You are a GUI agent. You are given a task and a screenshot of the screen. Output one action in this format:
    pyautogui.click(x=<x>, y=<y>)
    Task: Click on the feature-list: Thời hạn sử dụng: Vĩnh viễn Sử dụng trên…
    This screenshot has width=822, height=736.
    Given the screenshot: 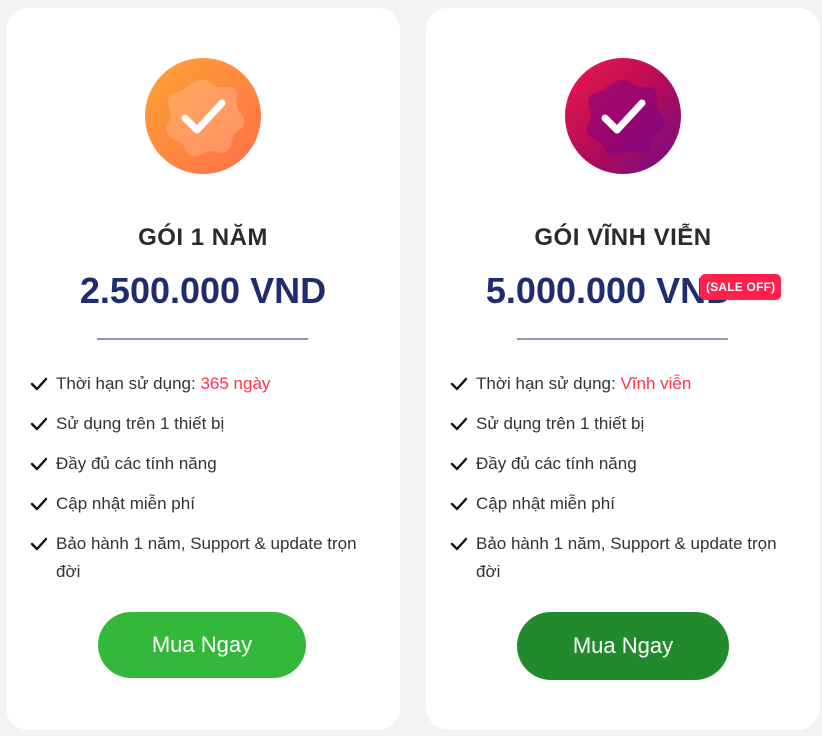 What is the action you would take?
    pyautogui.click(x=625, y=484)
    